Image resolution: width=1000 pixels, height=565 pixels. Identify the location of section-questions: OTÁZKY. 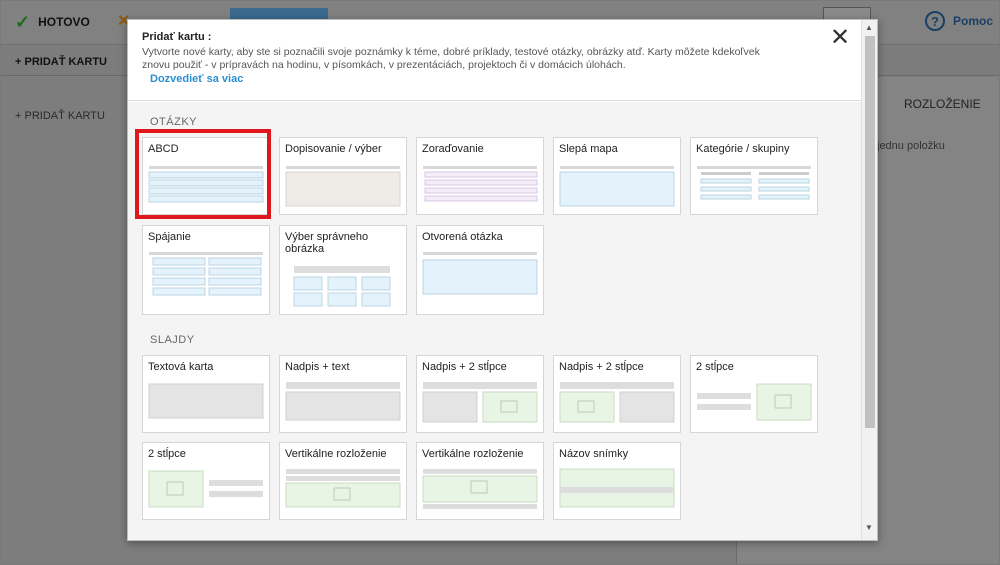
(174, 122).